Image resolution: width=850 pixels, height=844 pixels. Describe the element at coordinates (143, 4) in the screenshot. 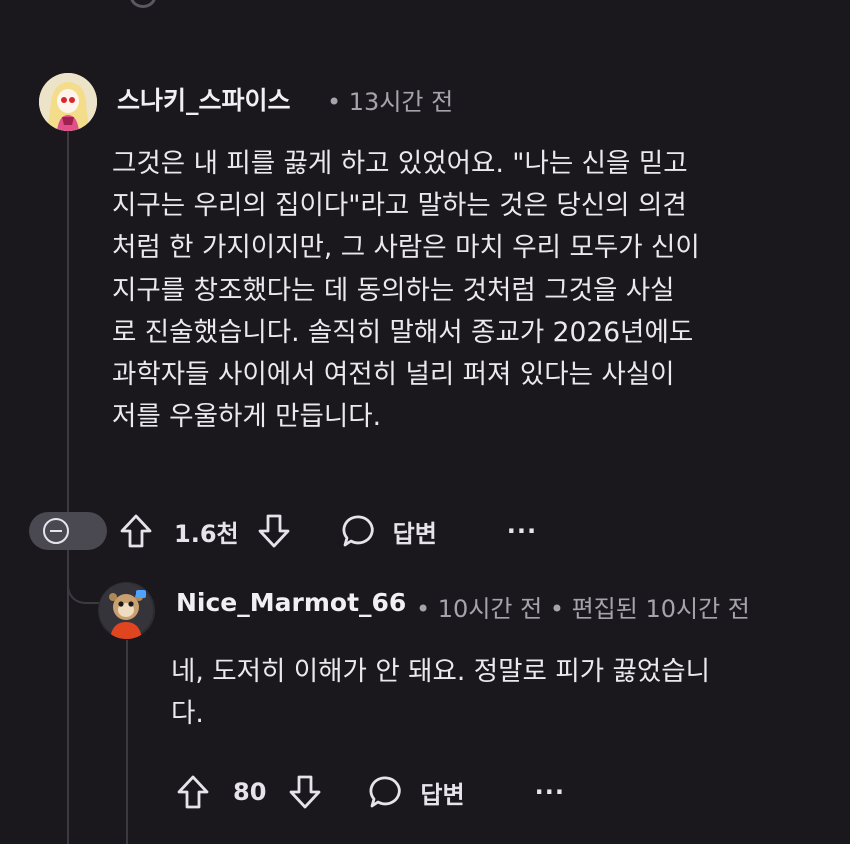

I see `partial-icon` at that location.